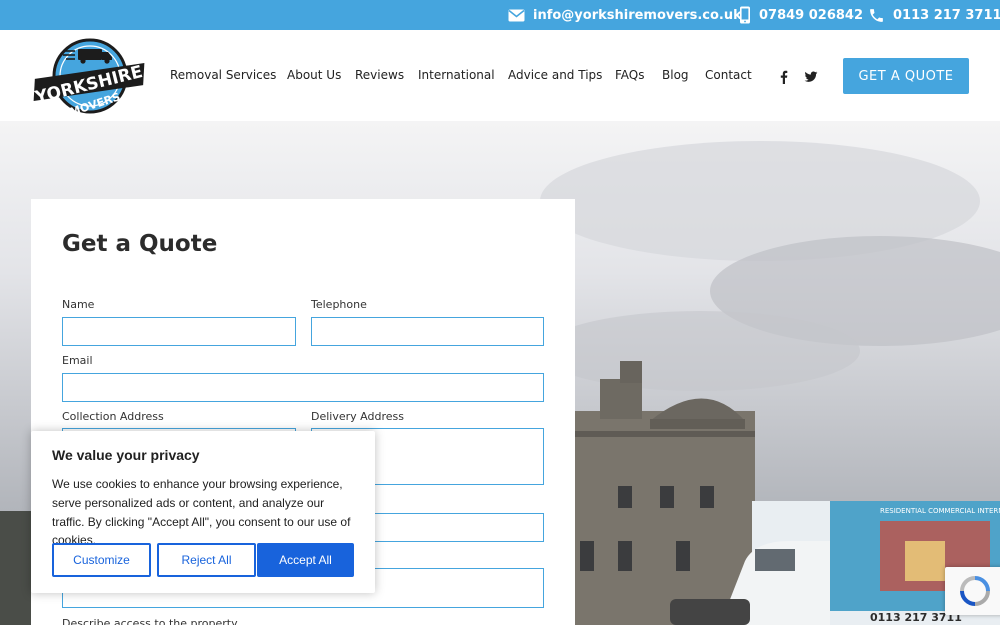 The image size is (1000, 625). What do you see at coordinates (357, 416) in the screenshot?
I see `delivery-address-label: Delivery Address` at bounding box center [357, 416].